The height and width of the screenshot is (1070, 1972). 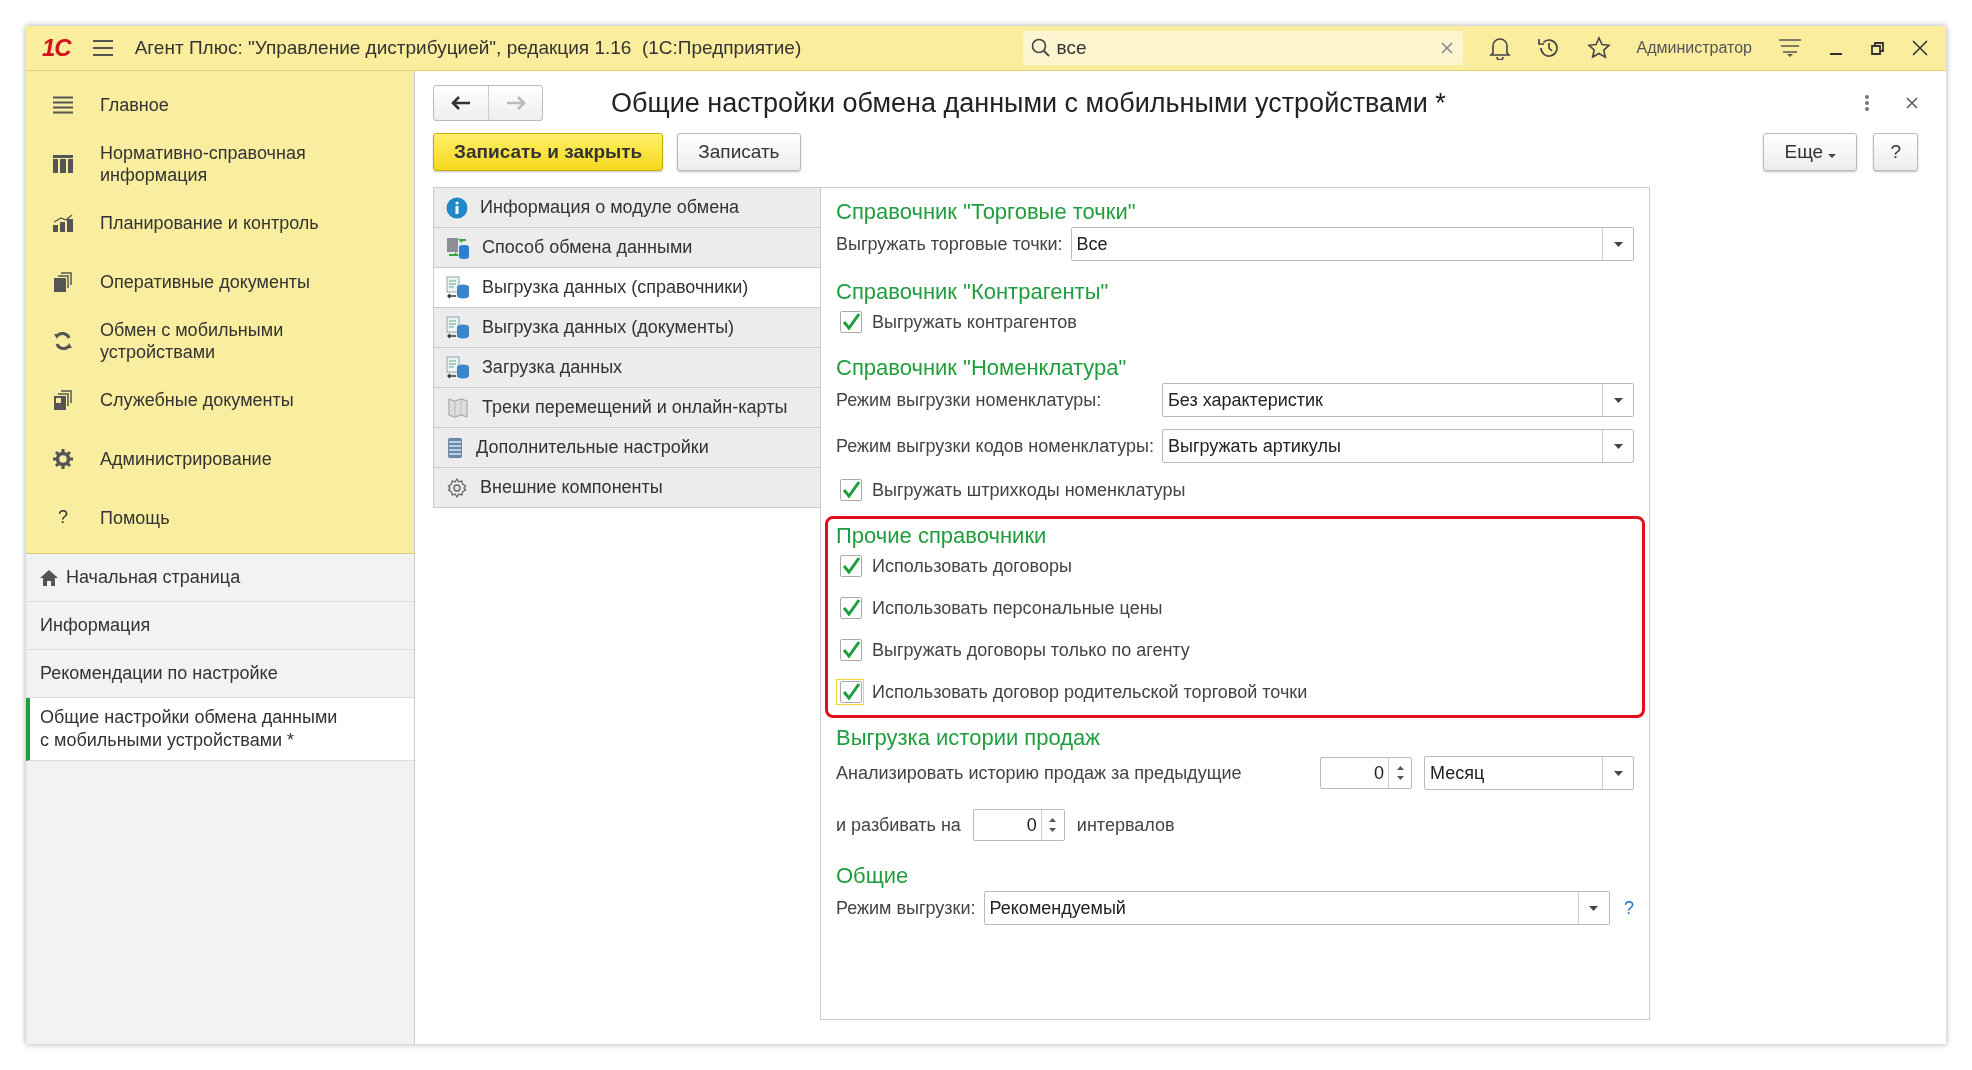 What do you see at coordinates (1031, 650) in the screenshot?
I see `checkbox-label: Выгружать договоры только по агенту` at bounding box center [1031, 650].